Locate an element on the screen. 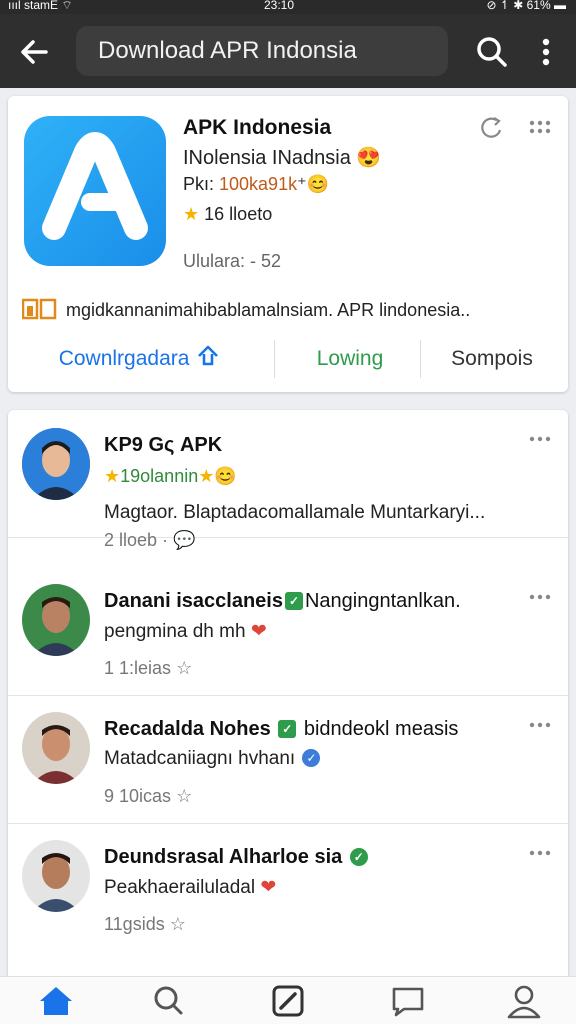  nav-search is located at coordinates (168, 1001).